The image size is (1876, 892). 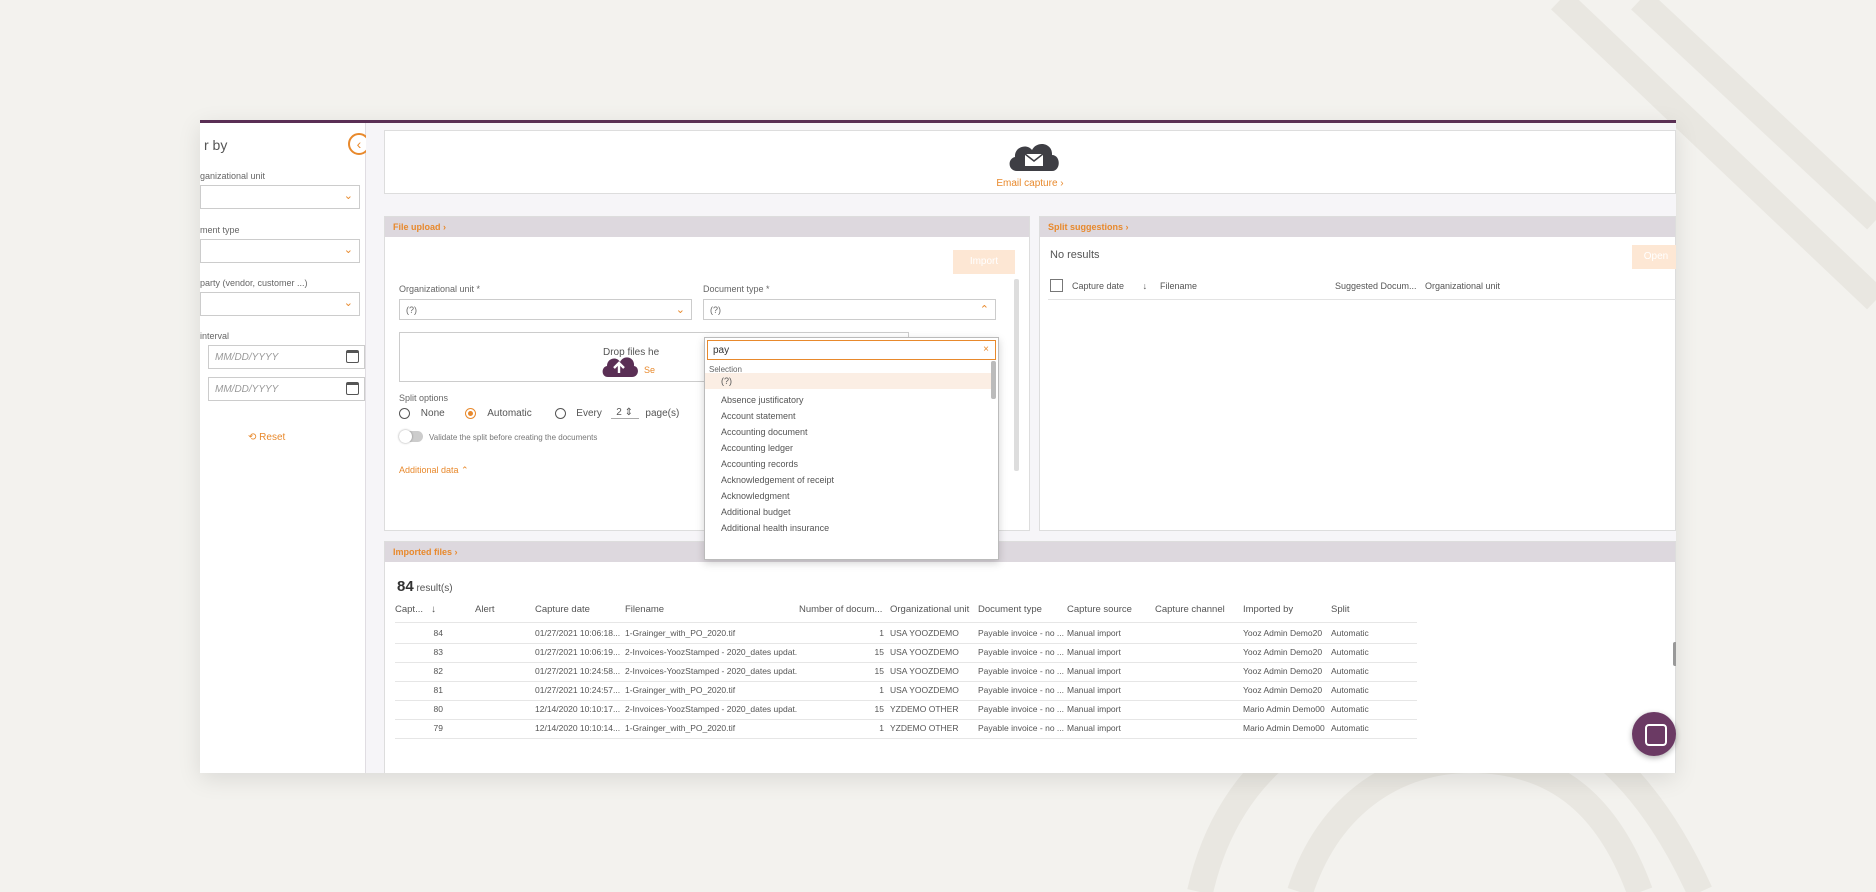 What do you see at coordinates (216, 145) in the screenshot?
I see `filter-title: r by` at bounding box center [216, 145].